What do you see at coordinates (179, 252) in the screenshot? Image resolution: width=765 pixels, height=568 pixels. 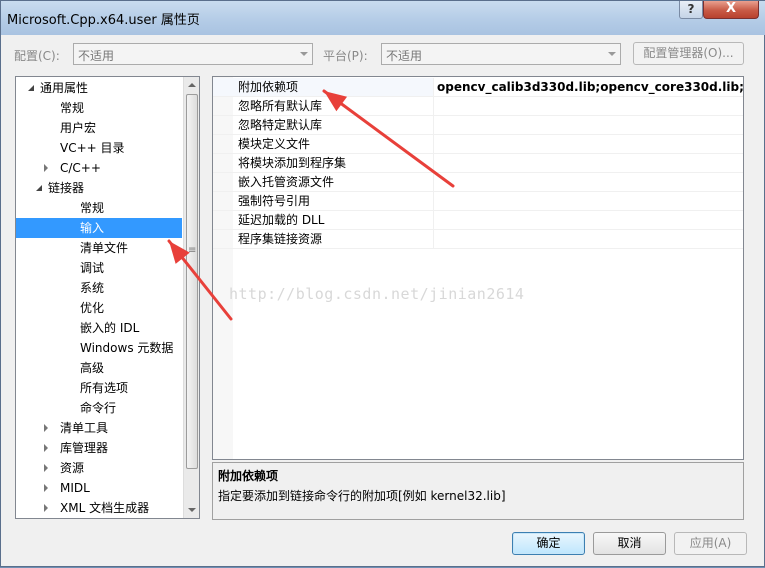 I see `arrow-to-input-head` at bounding box center [179, 252].